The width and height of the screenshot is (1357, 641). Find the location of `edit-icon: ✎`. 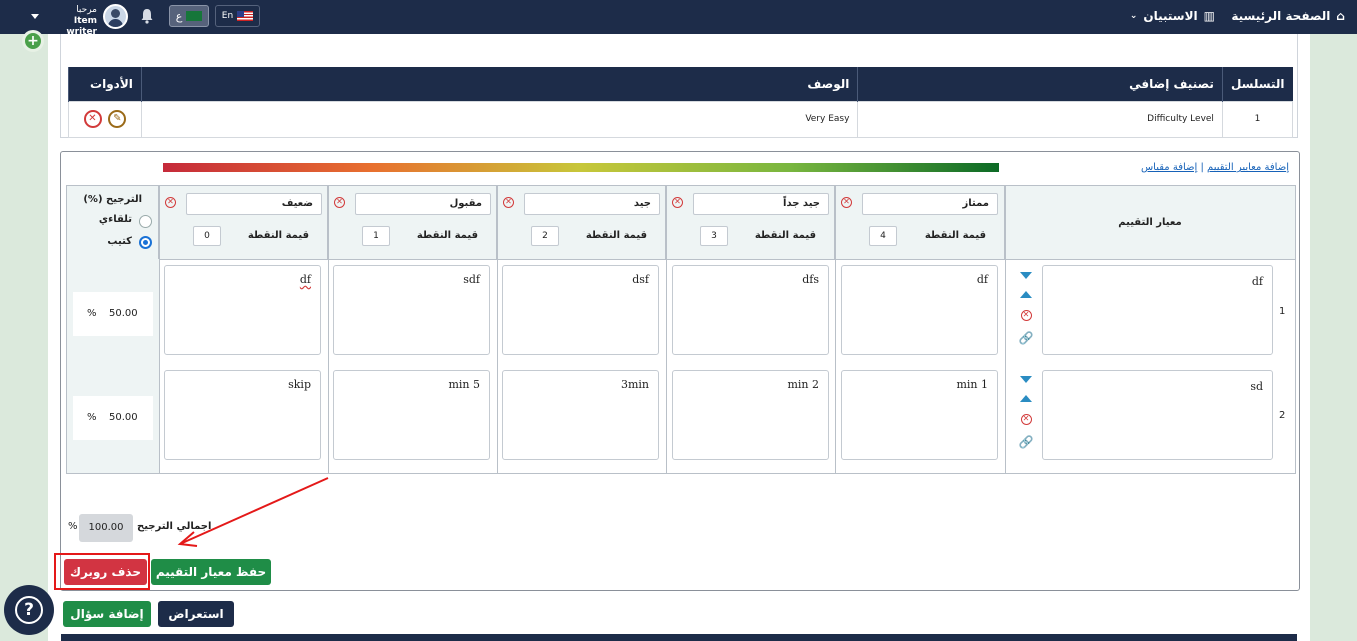

edit-icon: ✎ is located at coordinates (117, 119).